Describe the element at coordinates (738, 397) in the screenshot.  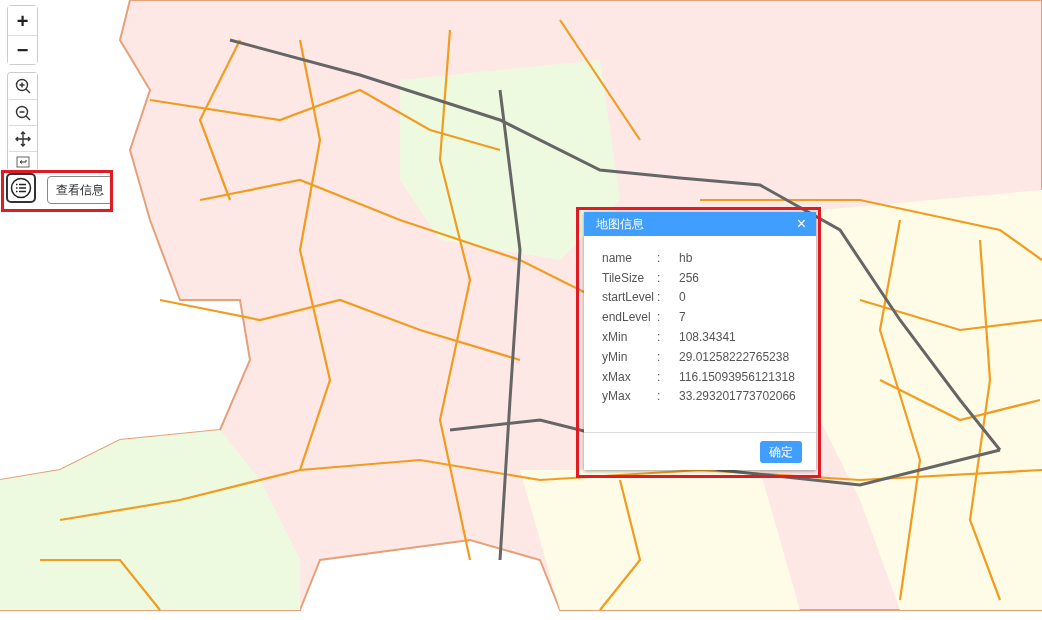
I see `field-value: 33.293201773702066` at that location.